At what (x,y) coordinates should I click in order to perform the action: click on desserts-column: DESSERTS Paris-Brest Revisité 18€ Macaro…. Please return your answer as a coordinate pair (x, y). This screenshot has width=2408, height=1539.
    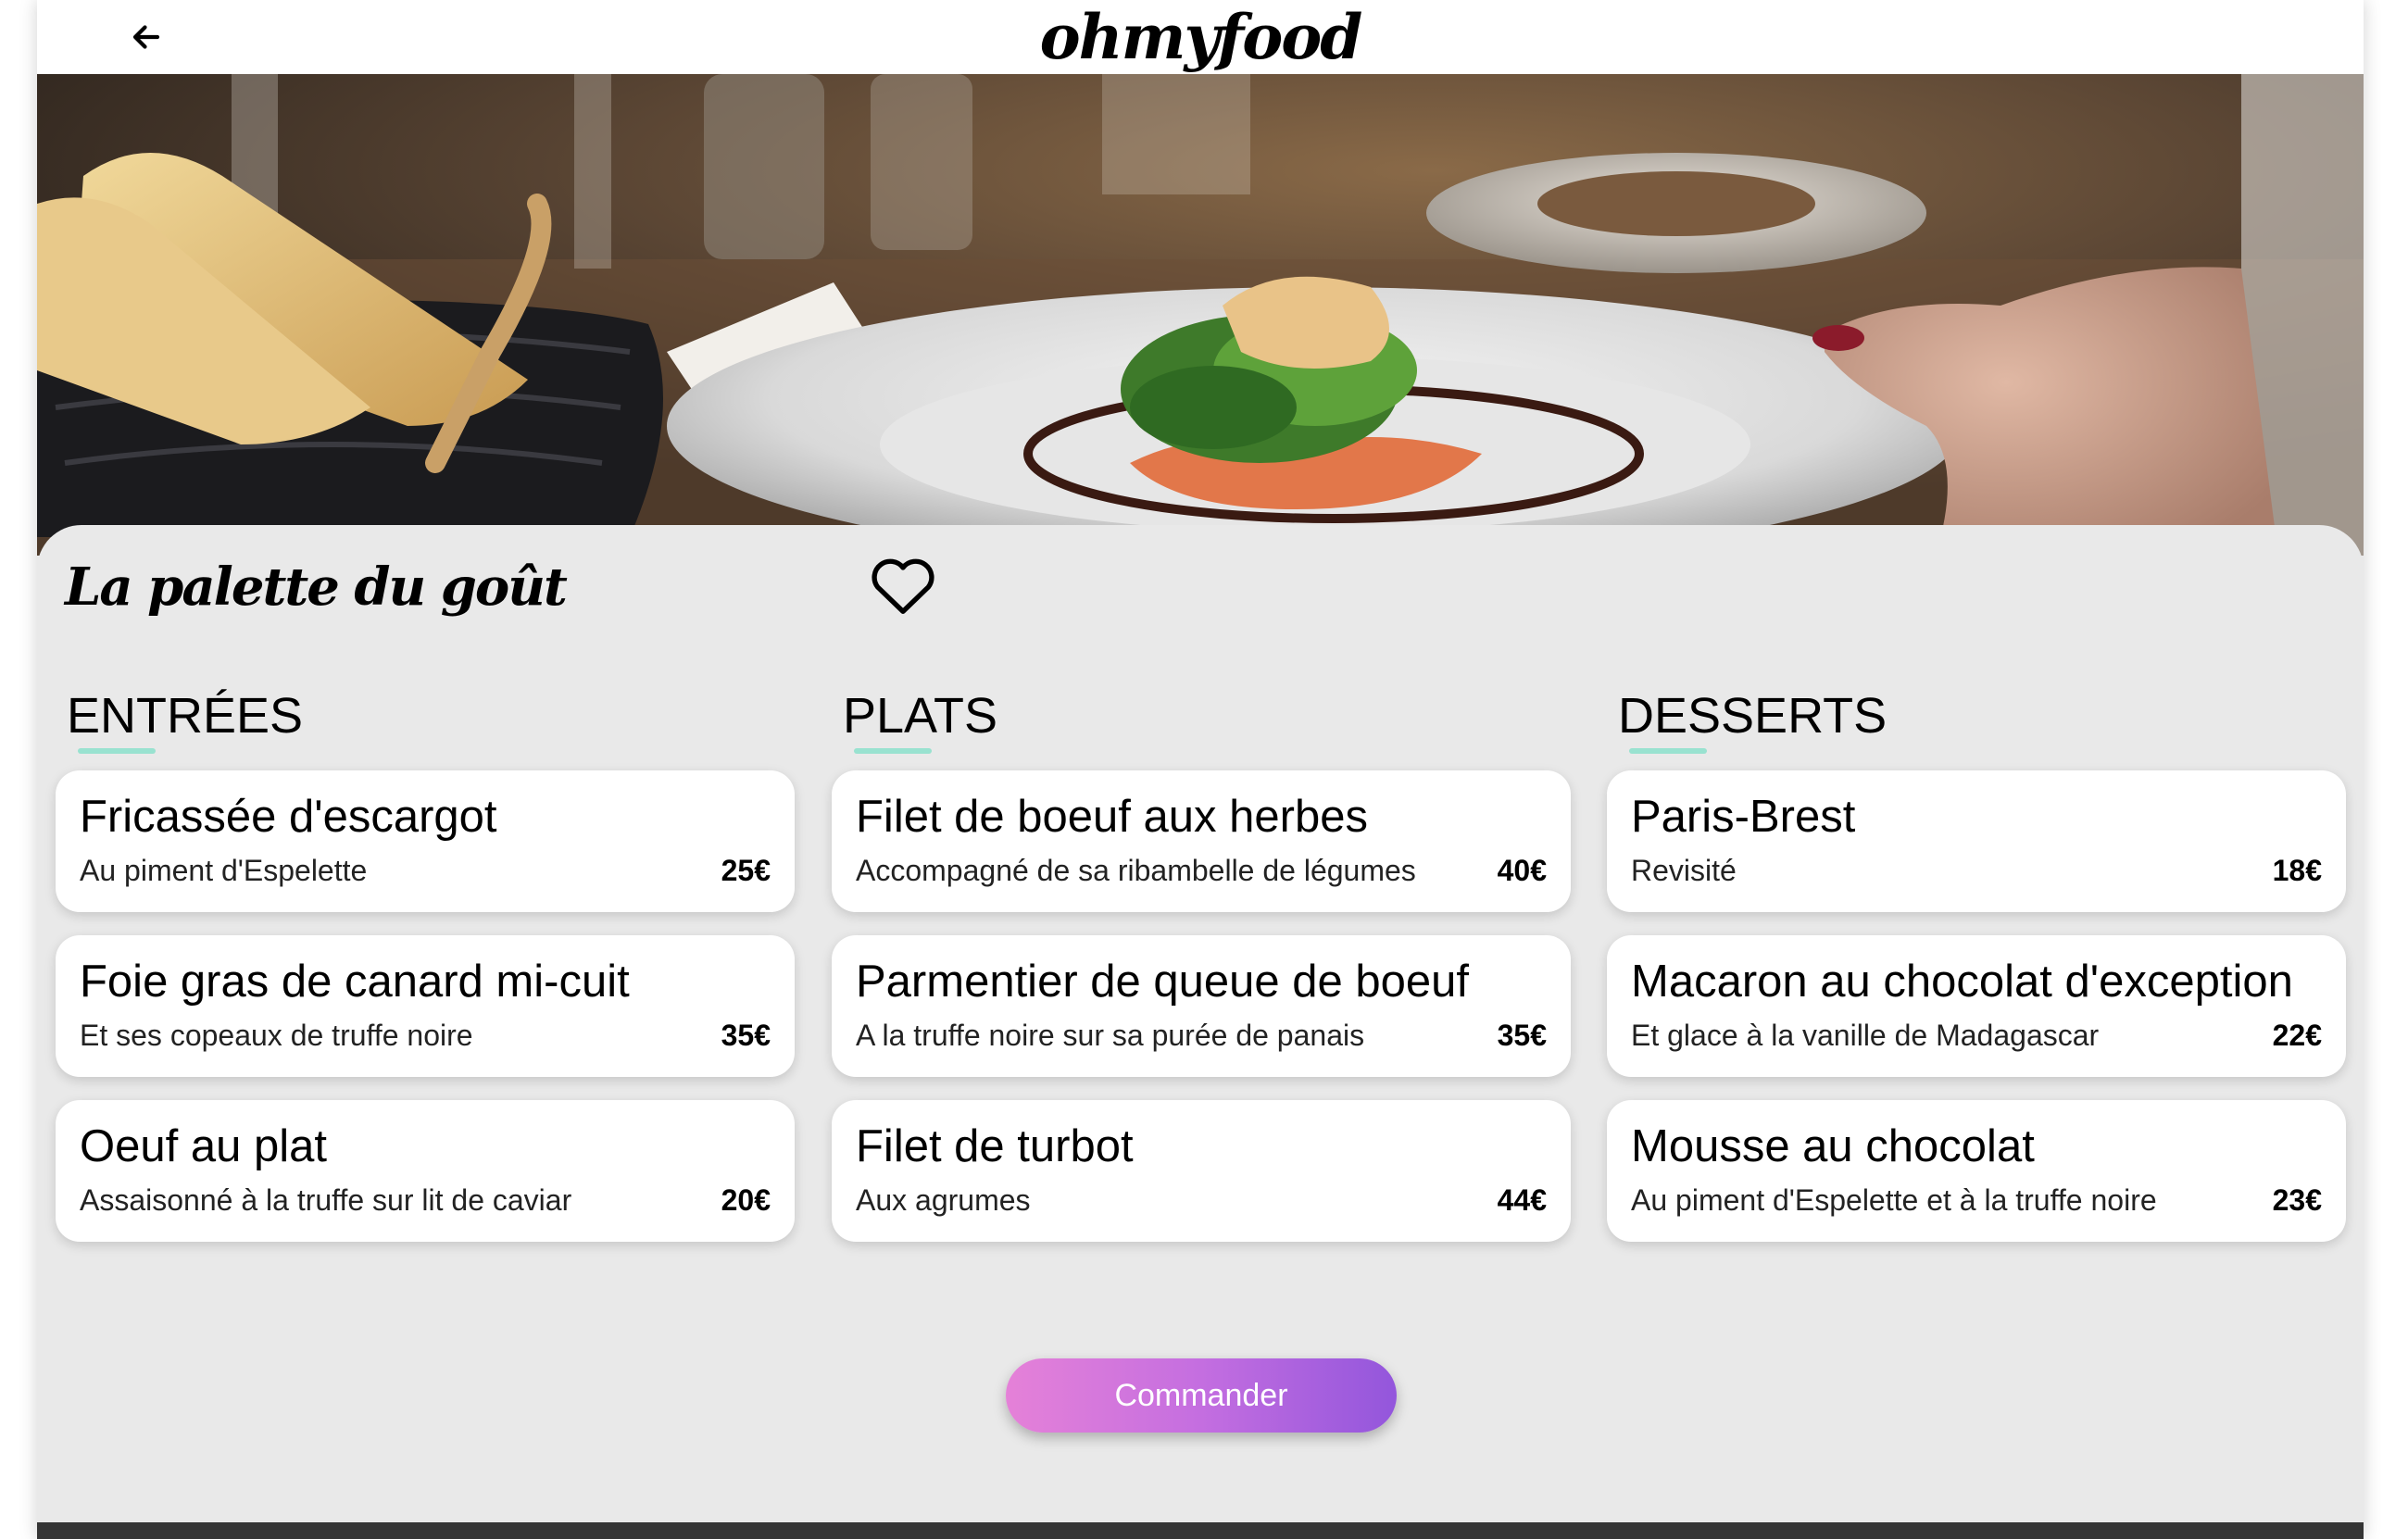
    Looking at the image, I should click on (1976, 965).